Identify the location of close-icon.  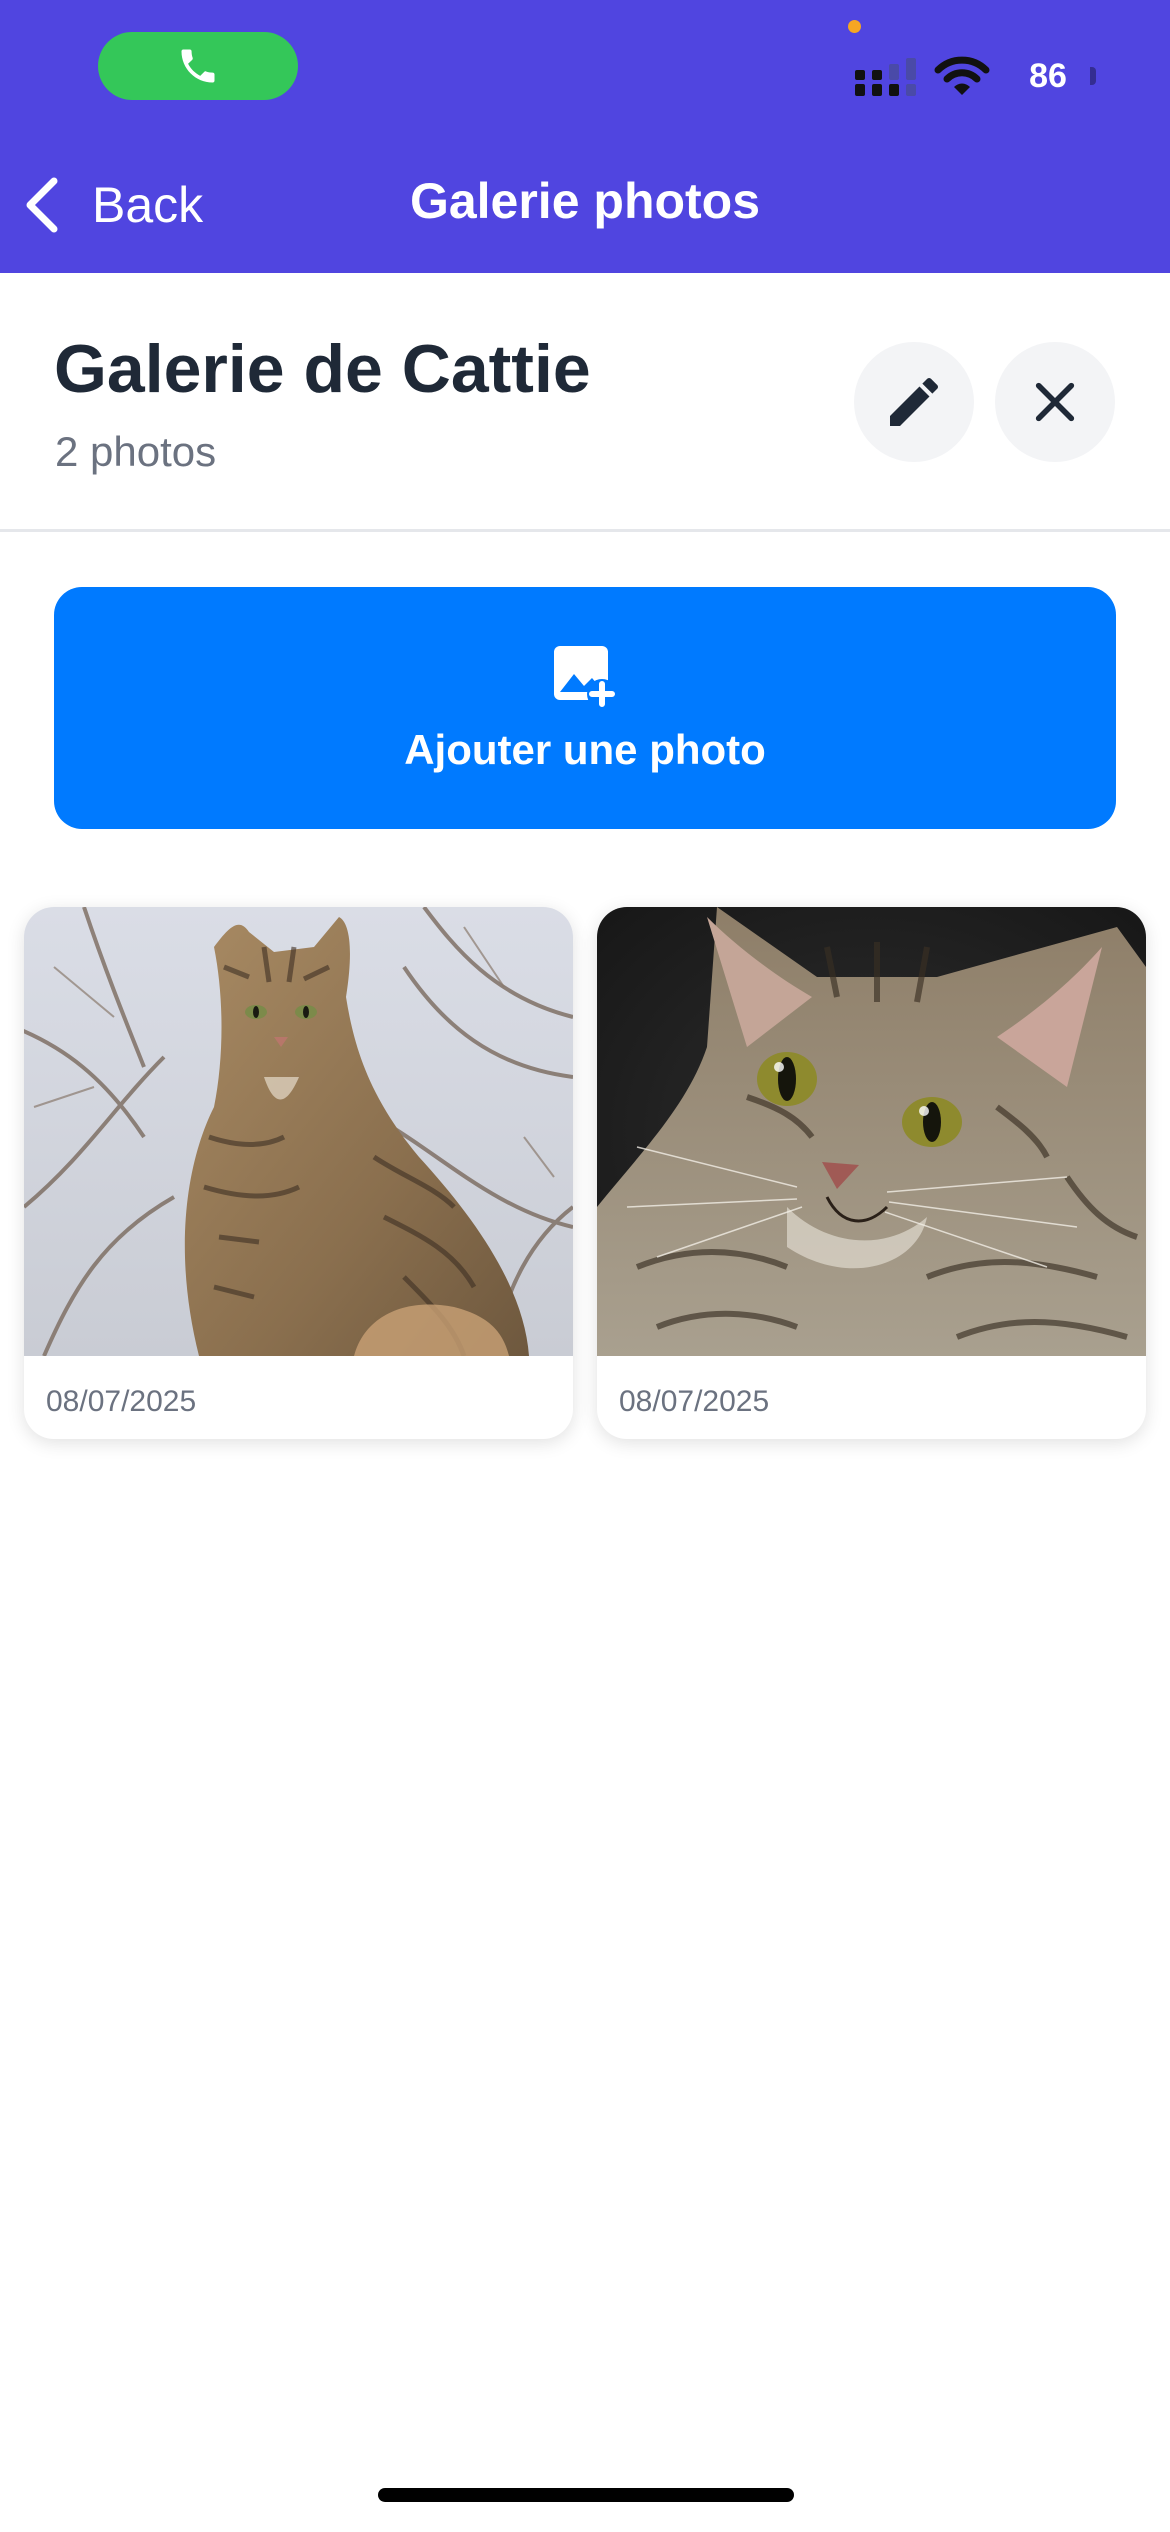
(1055, 402).